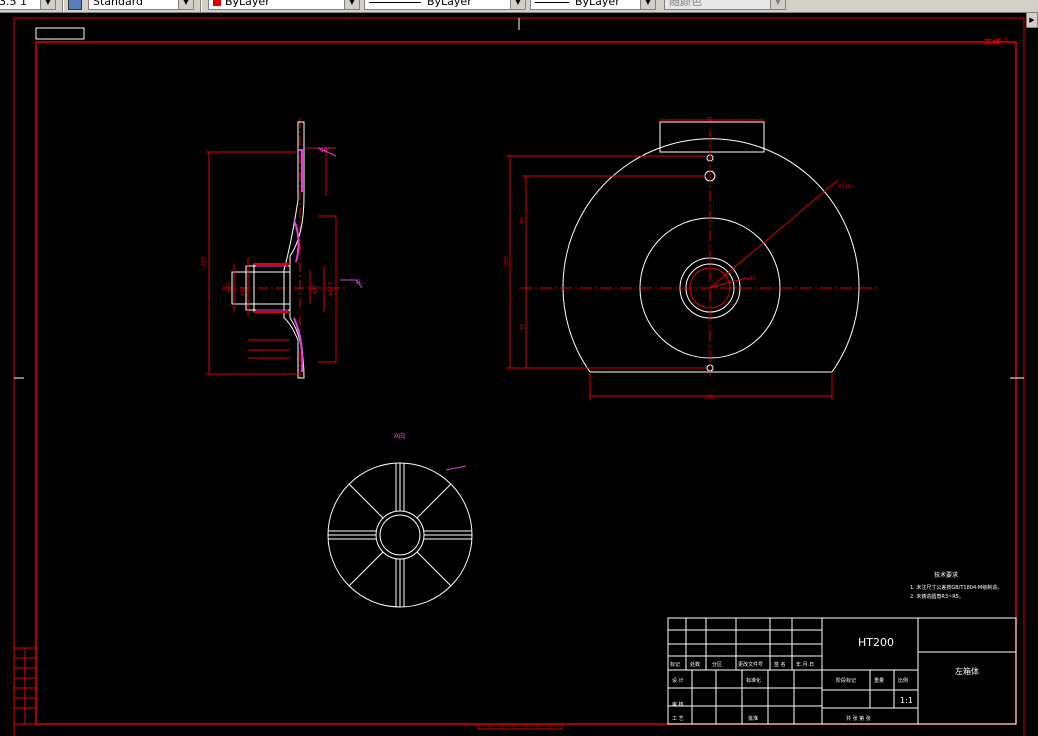  Describe the element at coordinates (395, 2) in the screenshot. I see `linetype-sample-icon` at that location.